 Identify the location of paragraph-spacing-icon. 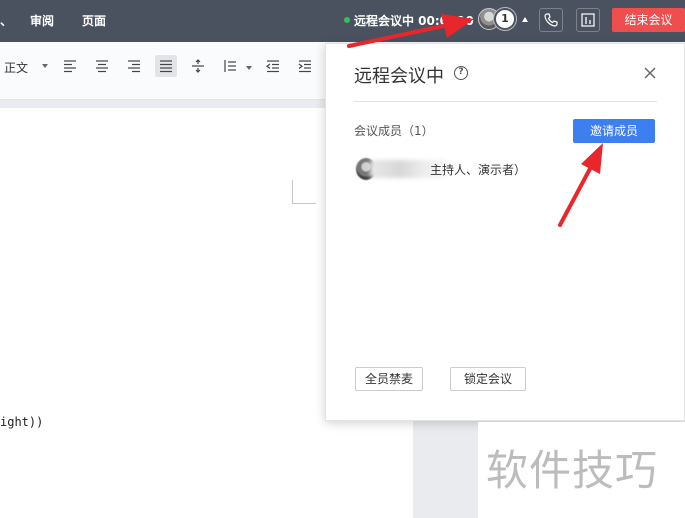
(230, 66).